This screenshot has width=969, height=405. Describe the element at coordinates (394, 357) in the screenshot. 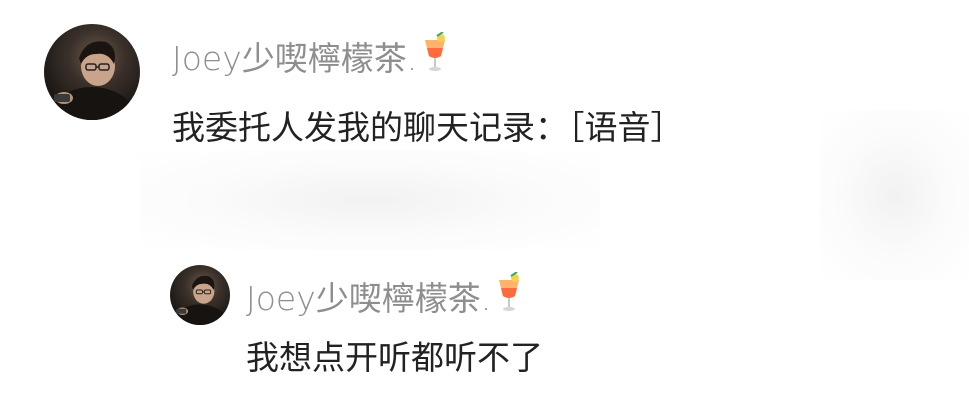

I see `comment-text: 我想点开听都听不了` at that location.